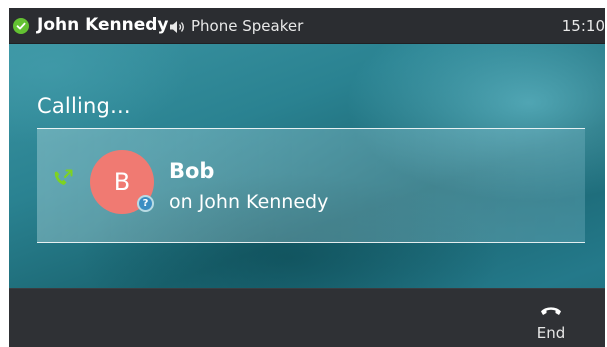  I want to click on end-call-button: End, so click(551, 318).